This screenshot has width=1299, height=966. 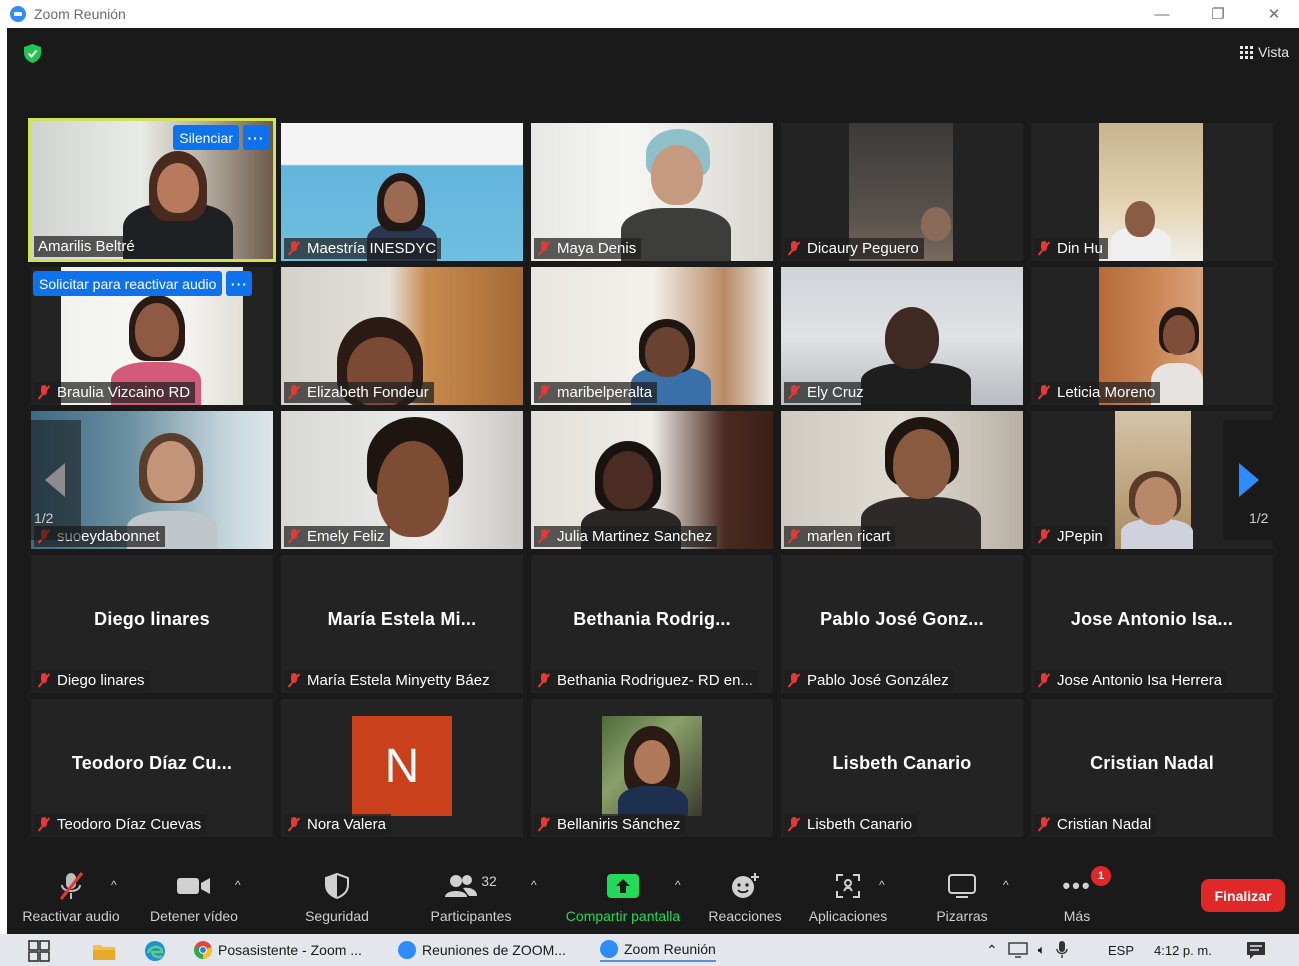 What do you see at coordinates (1121, 950) in the screenshot?
I see `input-language: ESP` at bounding box center [1121, 950].